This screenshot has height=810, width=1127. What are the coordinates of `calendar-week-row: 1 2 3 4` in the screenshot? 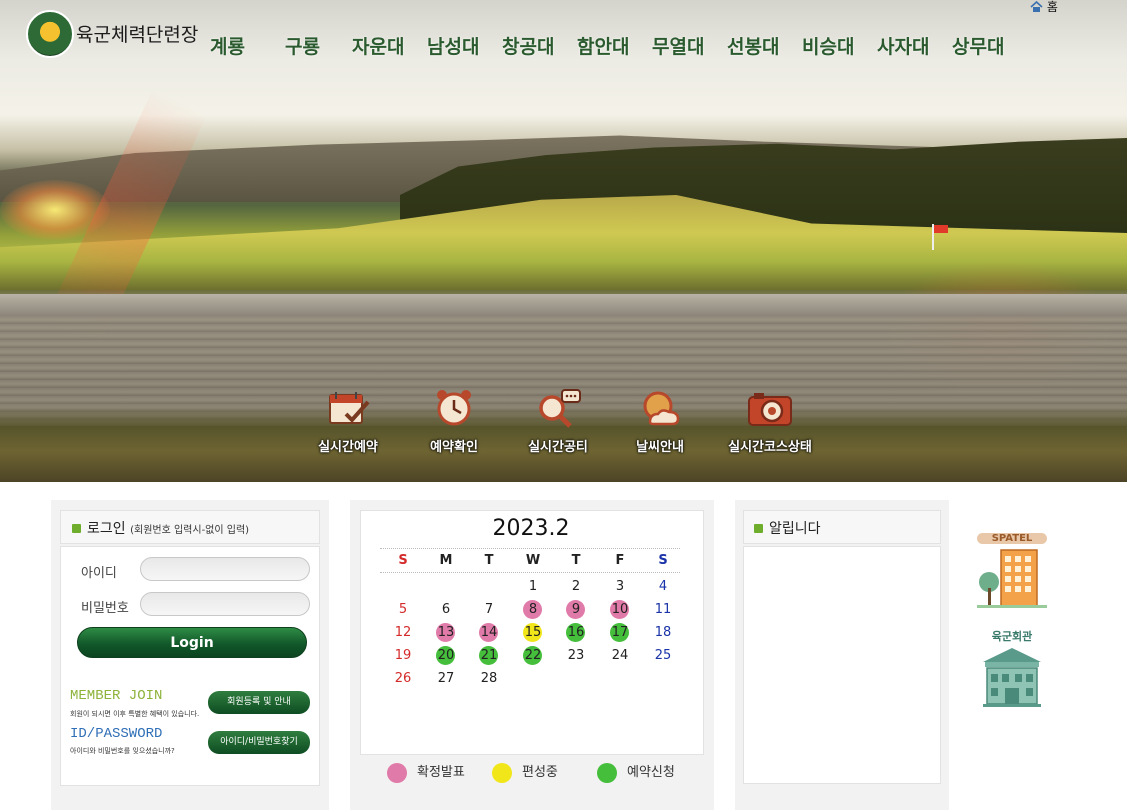 It's located at (530, 587).